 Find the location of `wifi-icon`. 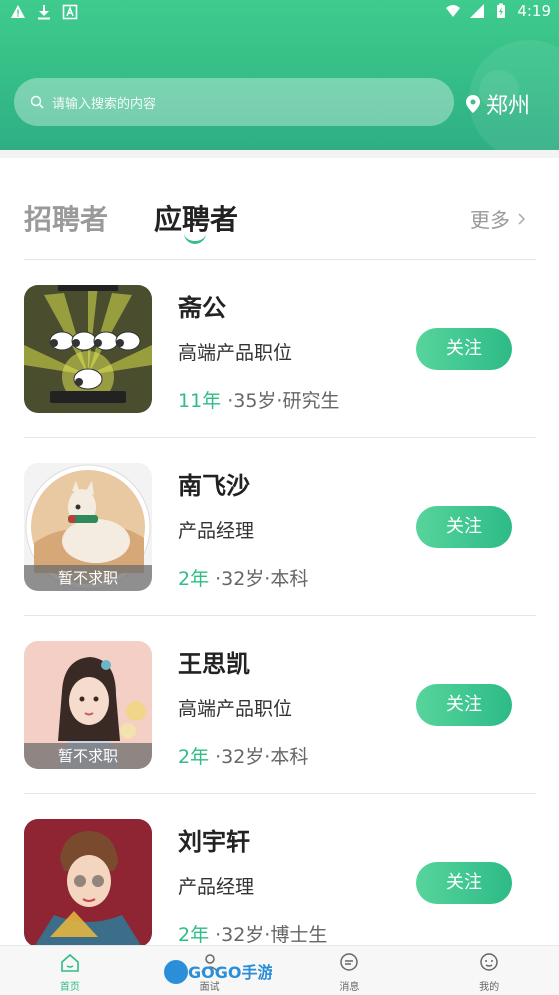

wifi-icon is located at coordinates (453, 11).